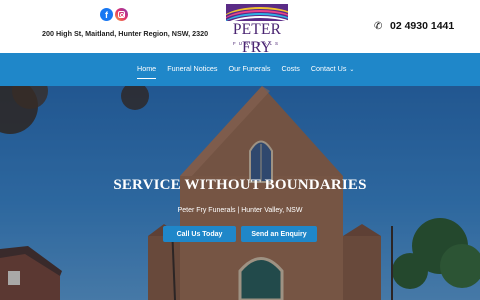 The height and width of the screenshot is (300, 480). I want to click on nav-item-contact-us: Contact Us ⌄, so click(333, 68).